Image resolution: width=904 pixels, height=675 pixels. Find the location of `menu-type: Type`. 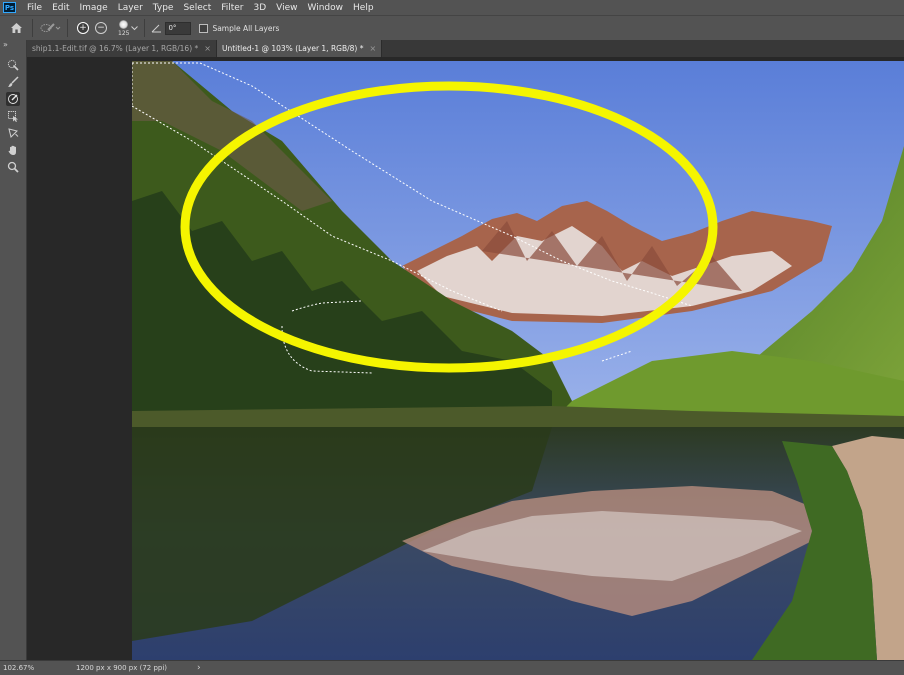

menu-type: Type is located at coordinates (163, 8).